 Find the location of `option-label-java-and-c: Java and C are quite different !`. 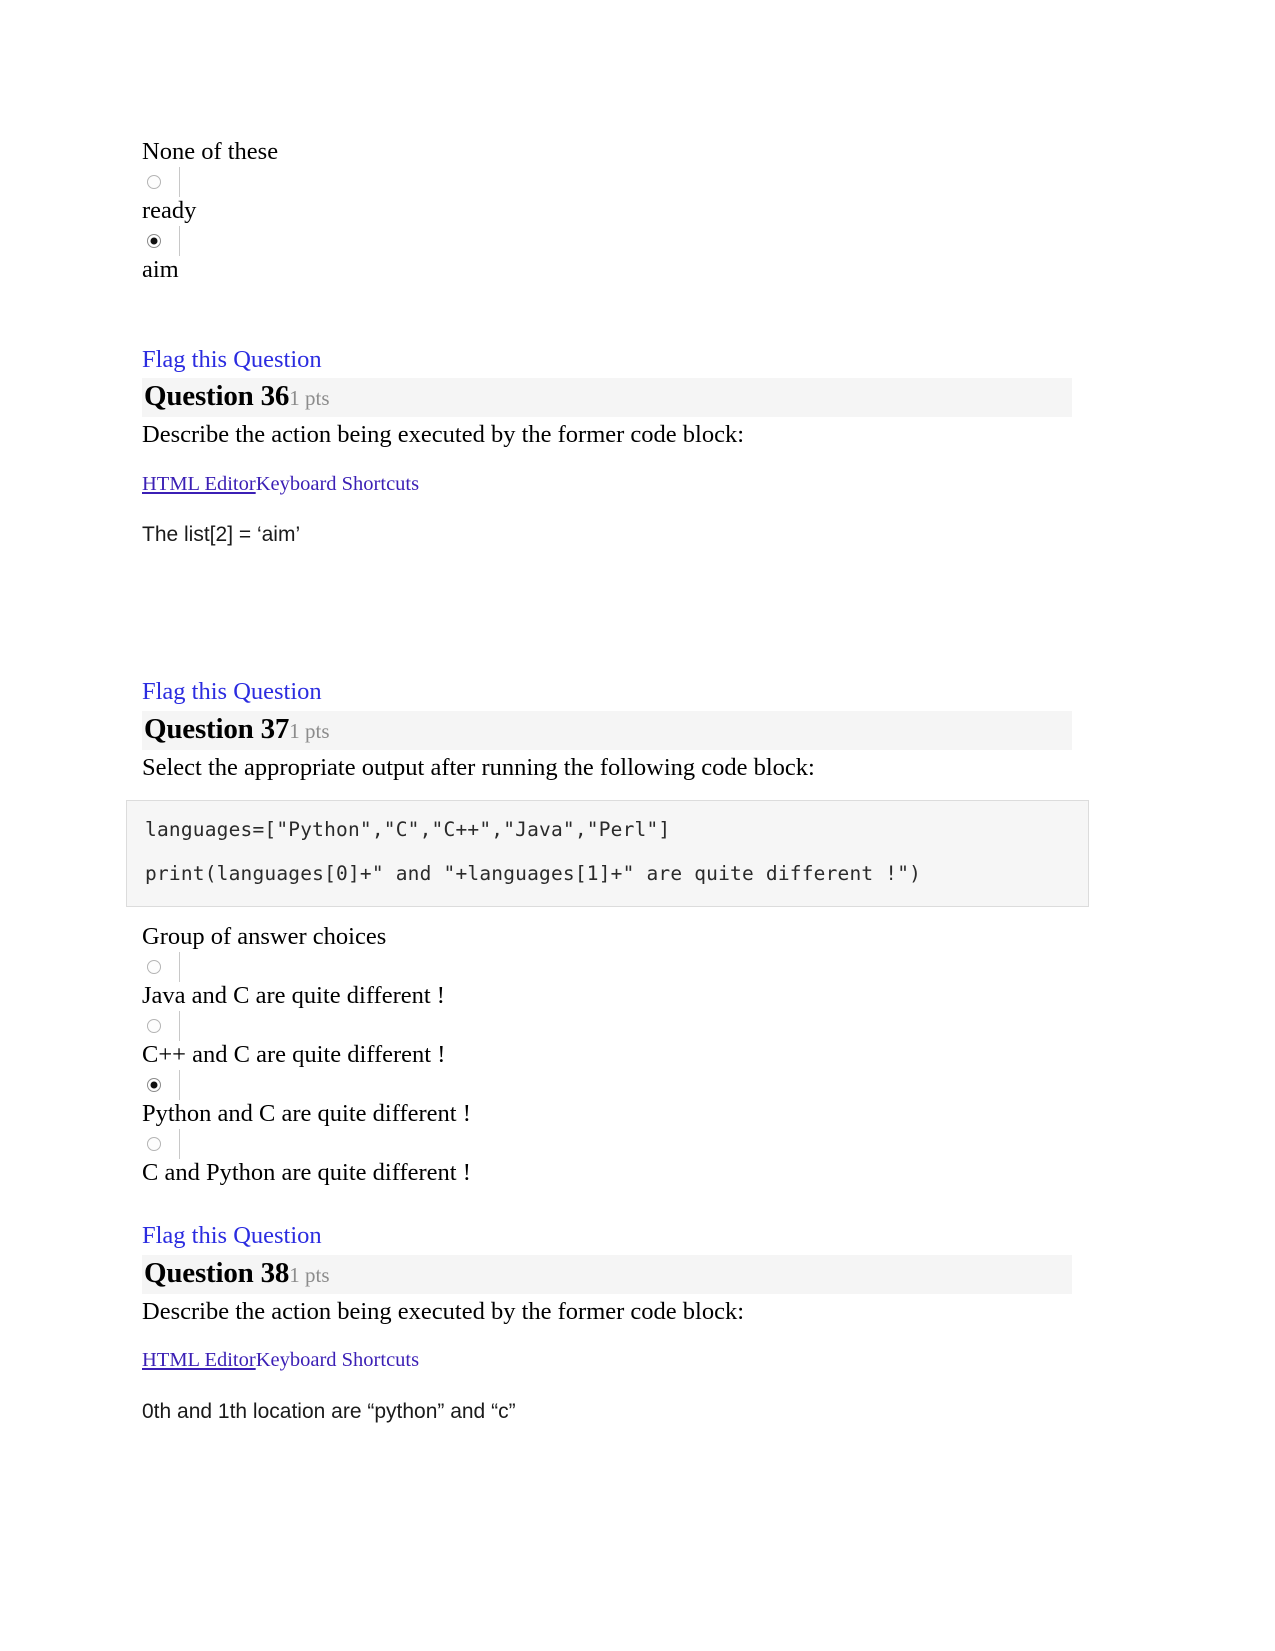

option-label-java-and-c: Java and C are quite different ! is located at coordinates (293, 995).